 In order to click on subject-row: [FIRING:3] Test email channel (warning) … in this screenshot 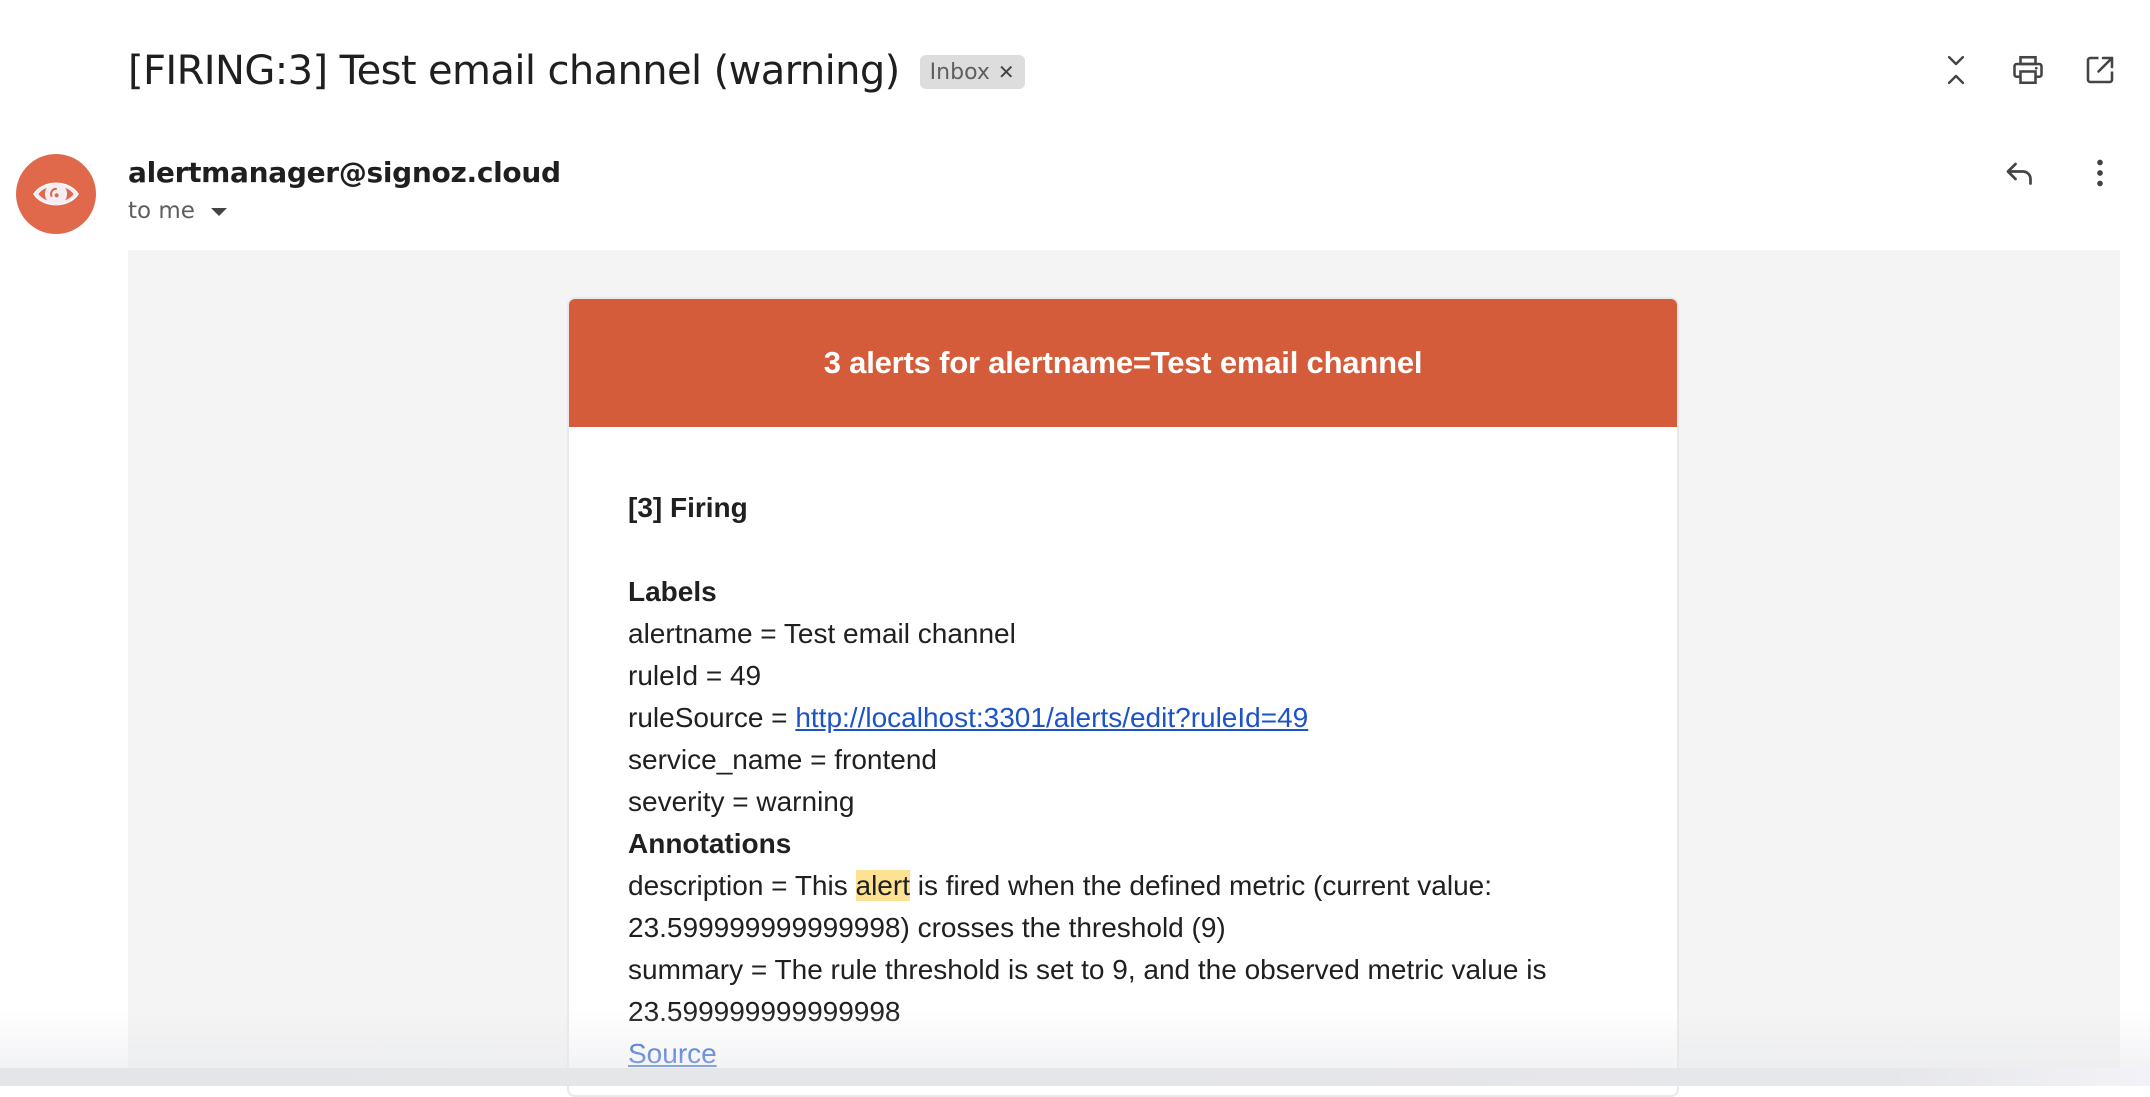, I will do `click(576, 71)`.